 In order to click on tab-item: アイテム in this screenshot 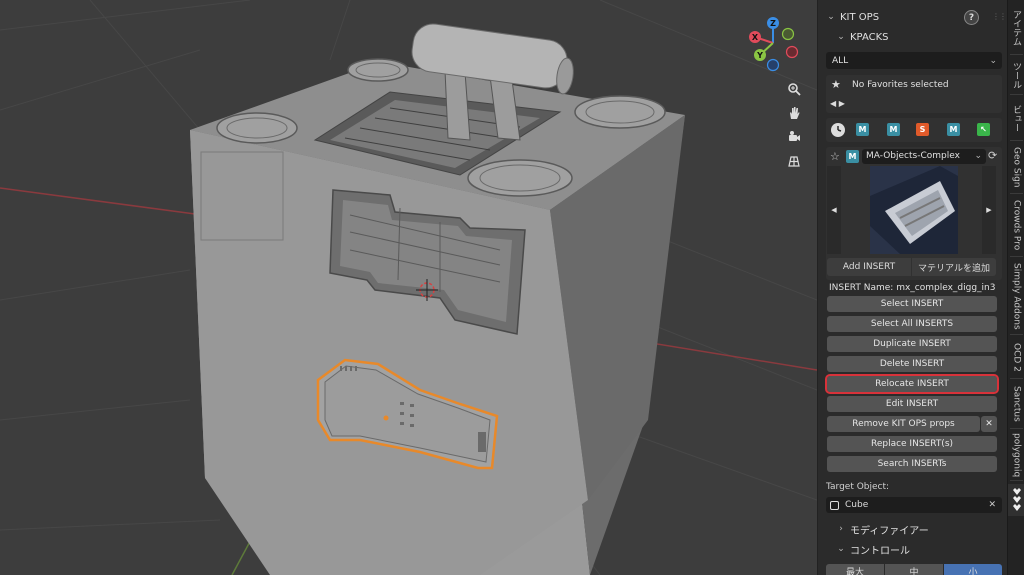, I will do `click(1016, 28)`.